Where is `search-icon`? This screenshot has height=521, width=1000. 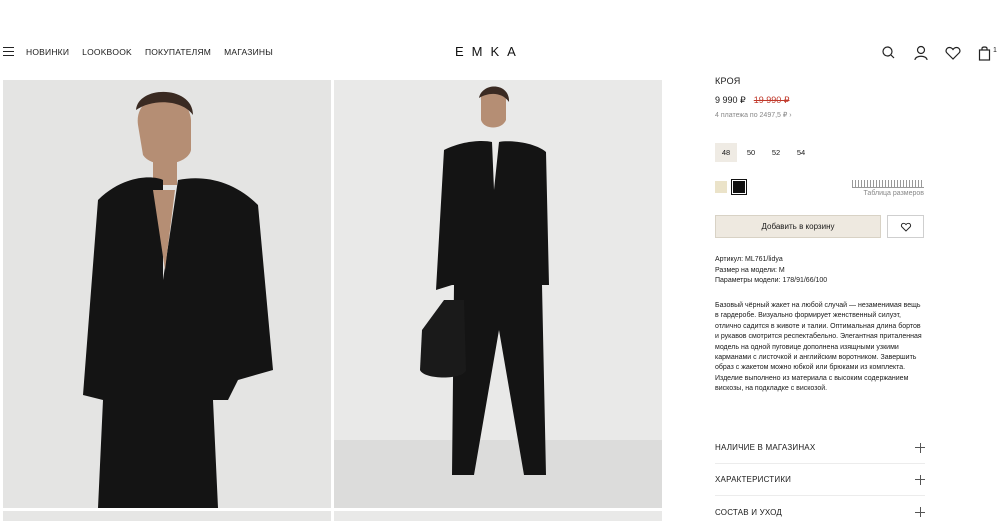 search-icon is located at coordinates (889, 53).